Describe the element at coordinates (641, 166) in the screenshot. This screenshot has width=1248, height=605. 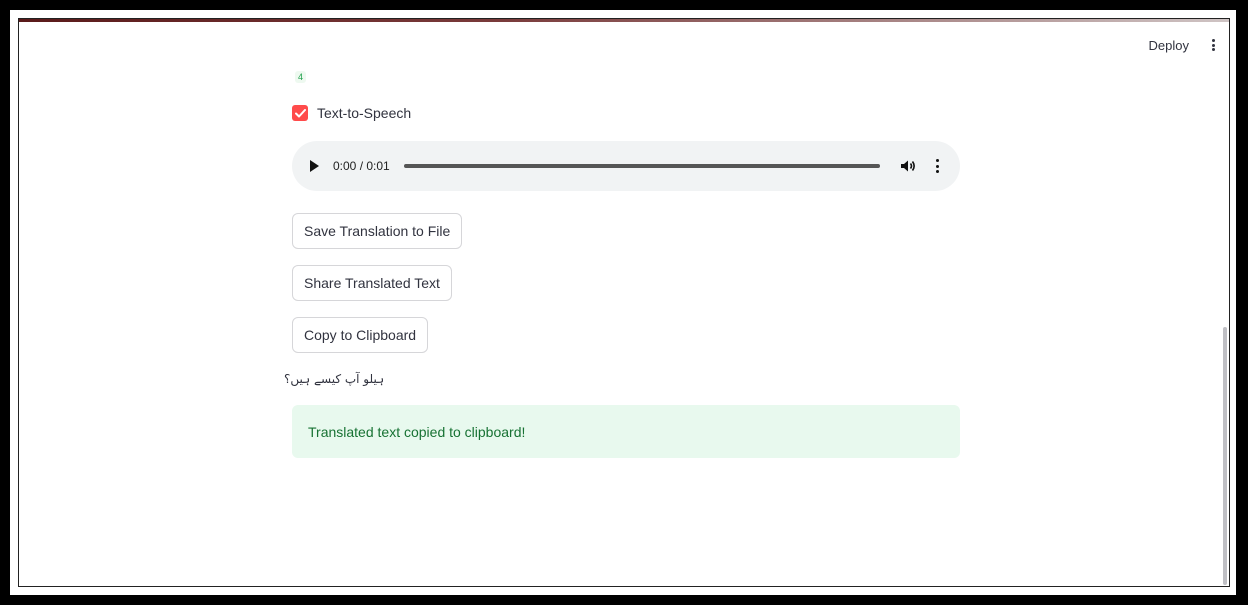
I see `audio-seek-bar` at that location.